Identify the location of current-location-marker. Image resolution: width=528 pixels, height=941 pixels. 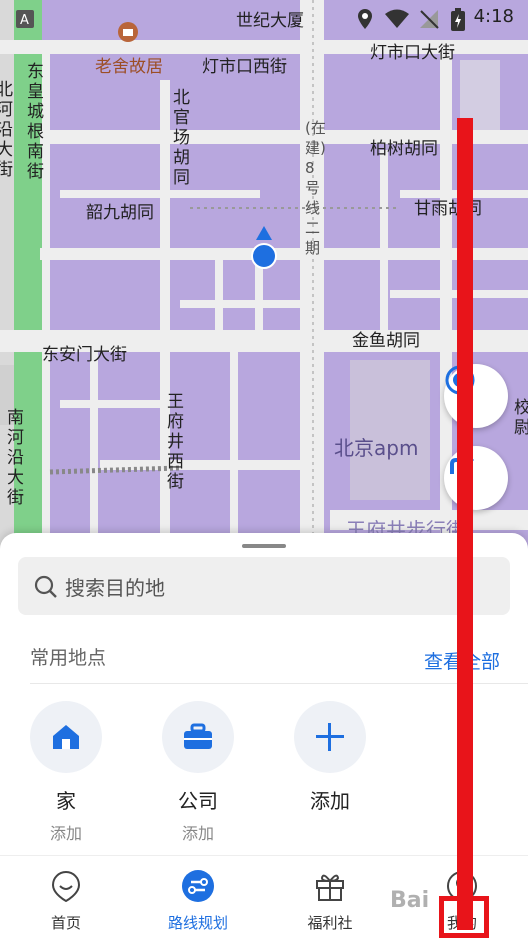
(264, 247).